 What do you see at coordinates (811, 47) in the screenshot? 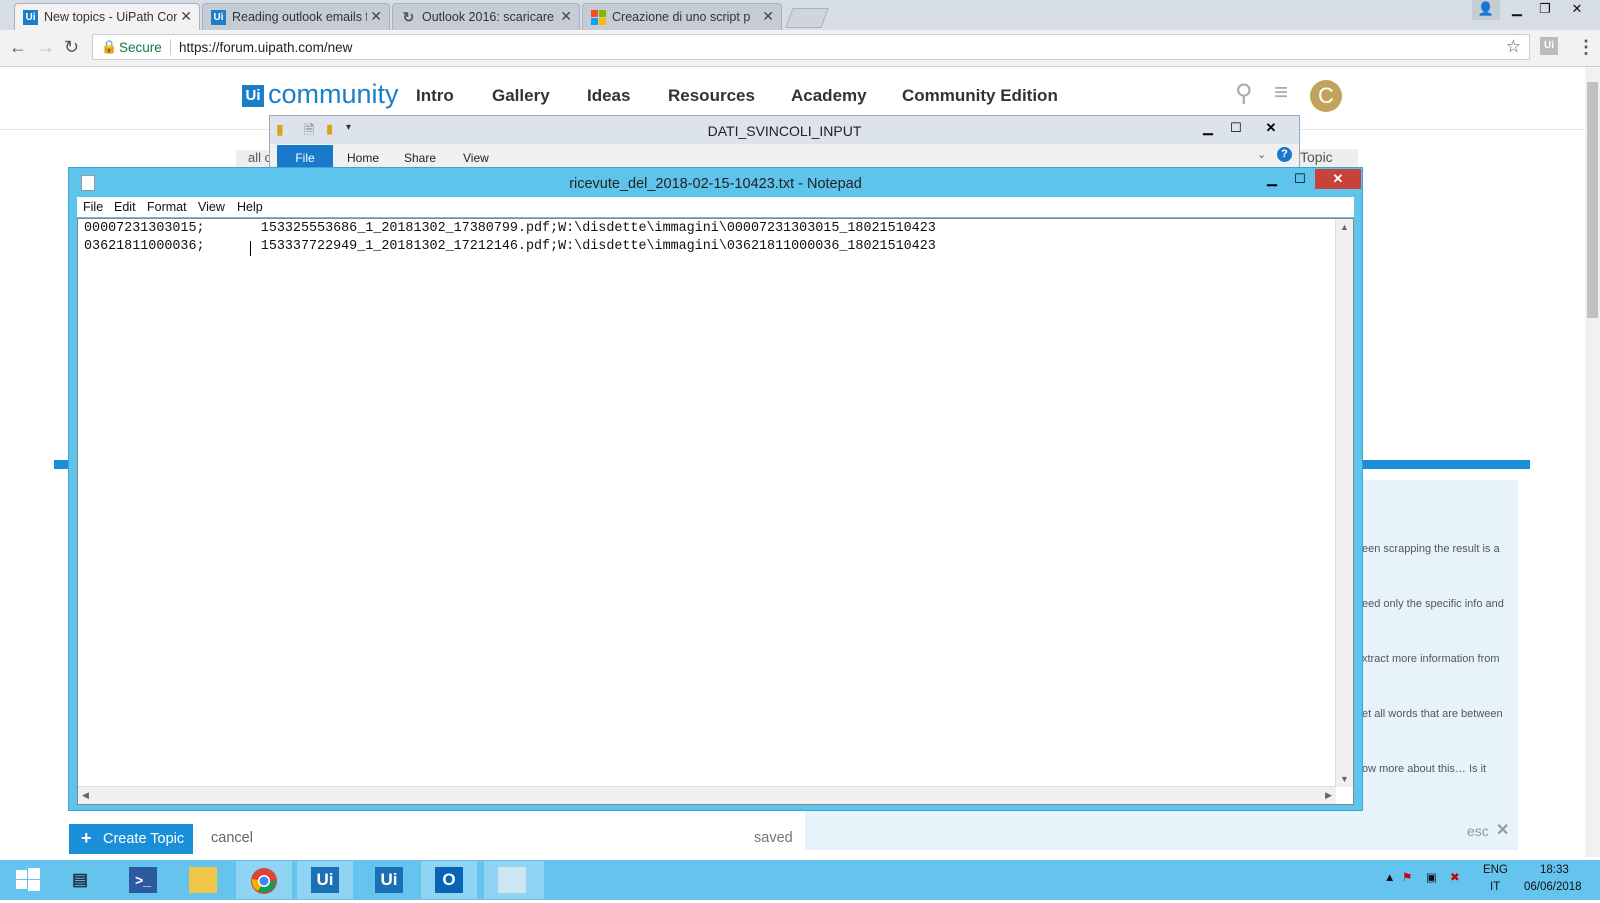
I see `address-bar: 🔒 Secure https://forum.uipath.com/new ☆` at bounding box center [811, 47].